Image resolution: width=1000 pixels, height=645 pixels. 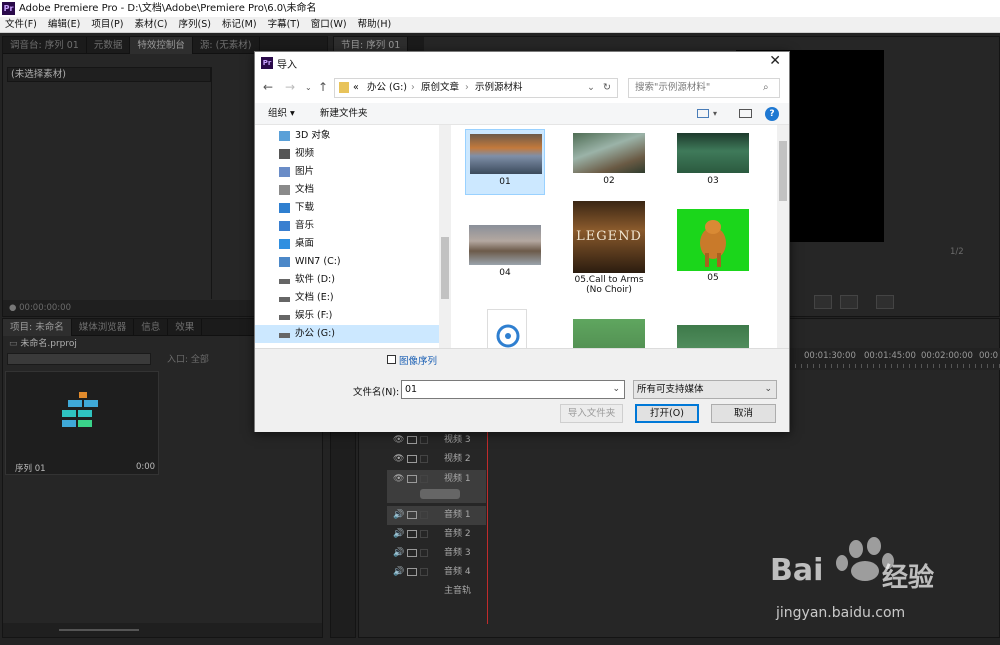 I want to click on recent-locations-chevron-icon: ⌄, so click(x=308, y=87).